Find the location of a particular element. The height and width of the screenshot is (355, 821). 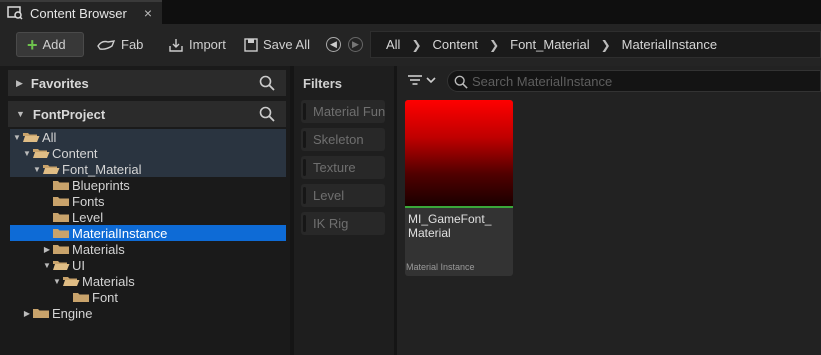

fab-button: Fab is located at coordinates (119, 44).